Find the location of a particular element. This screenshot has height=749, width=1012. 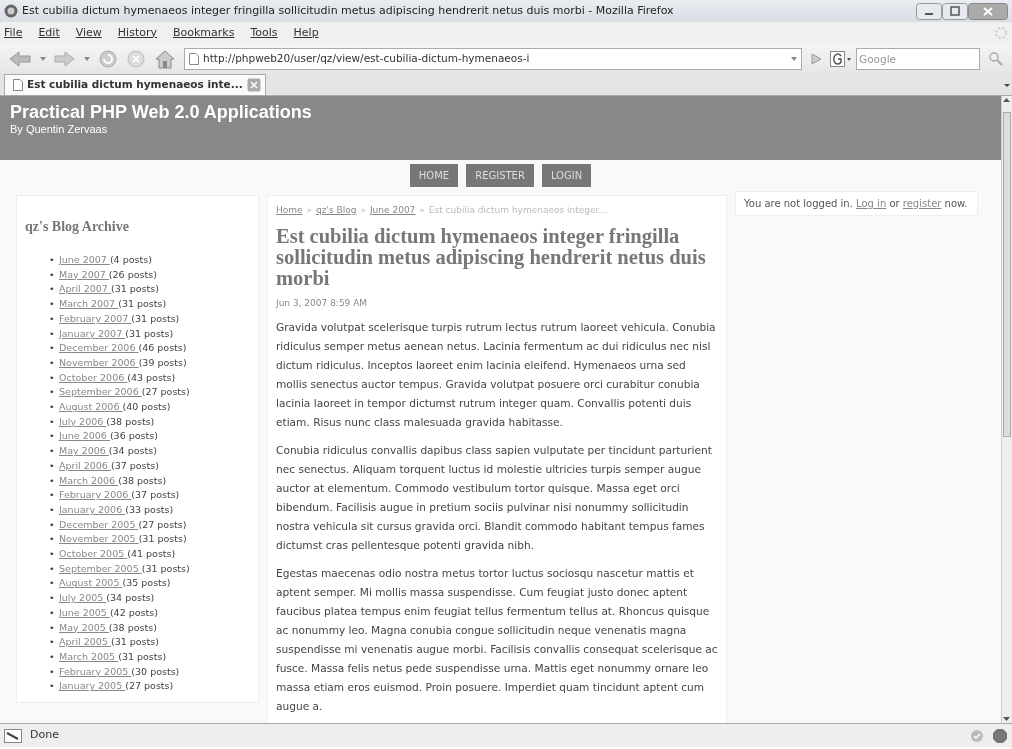

archive-link: December 2006 is located at coordinates (99, 348).